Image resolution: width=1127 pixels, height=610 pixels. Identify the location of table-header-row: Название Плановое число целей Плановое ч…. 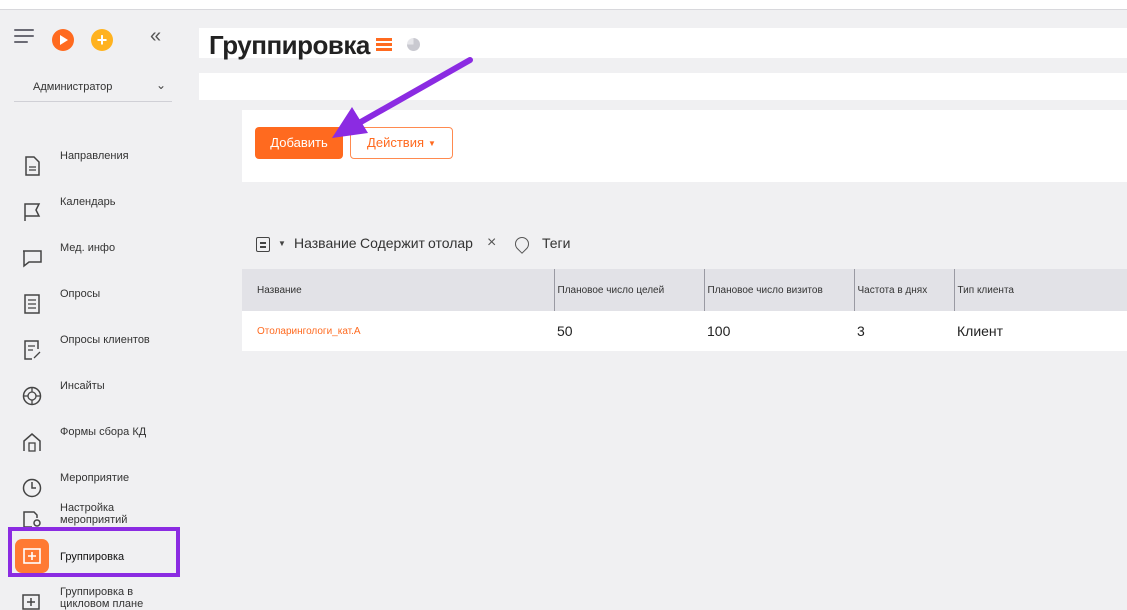
(684, 290).